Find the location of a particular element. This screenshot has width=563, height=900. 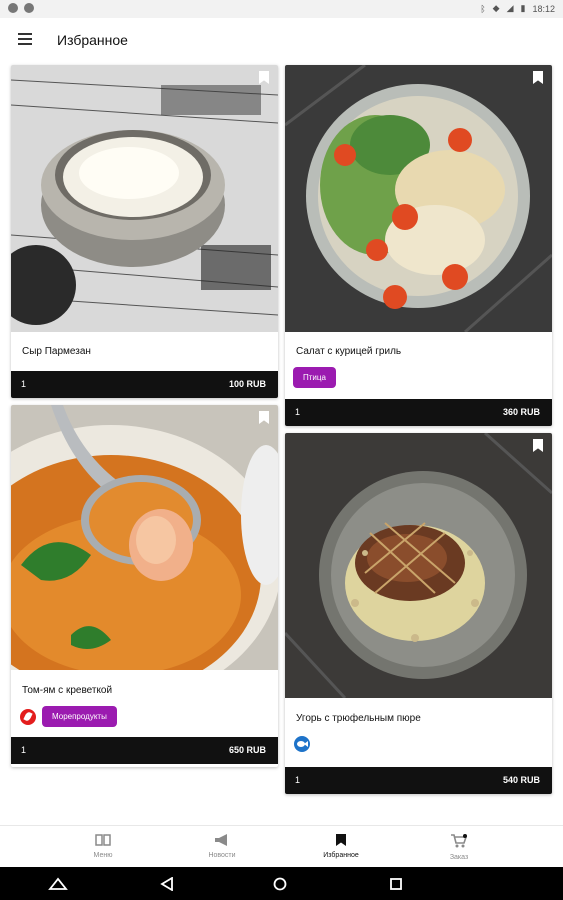

hamburger-menu-icon is located at coordinates (25, 39).